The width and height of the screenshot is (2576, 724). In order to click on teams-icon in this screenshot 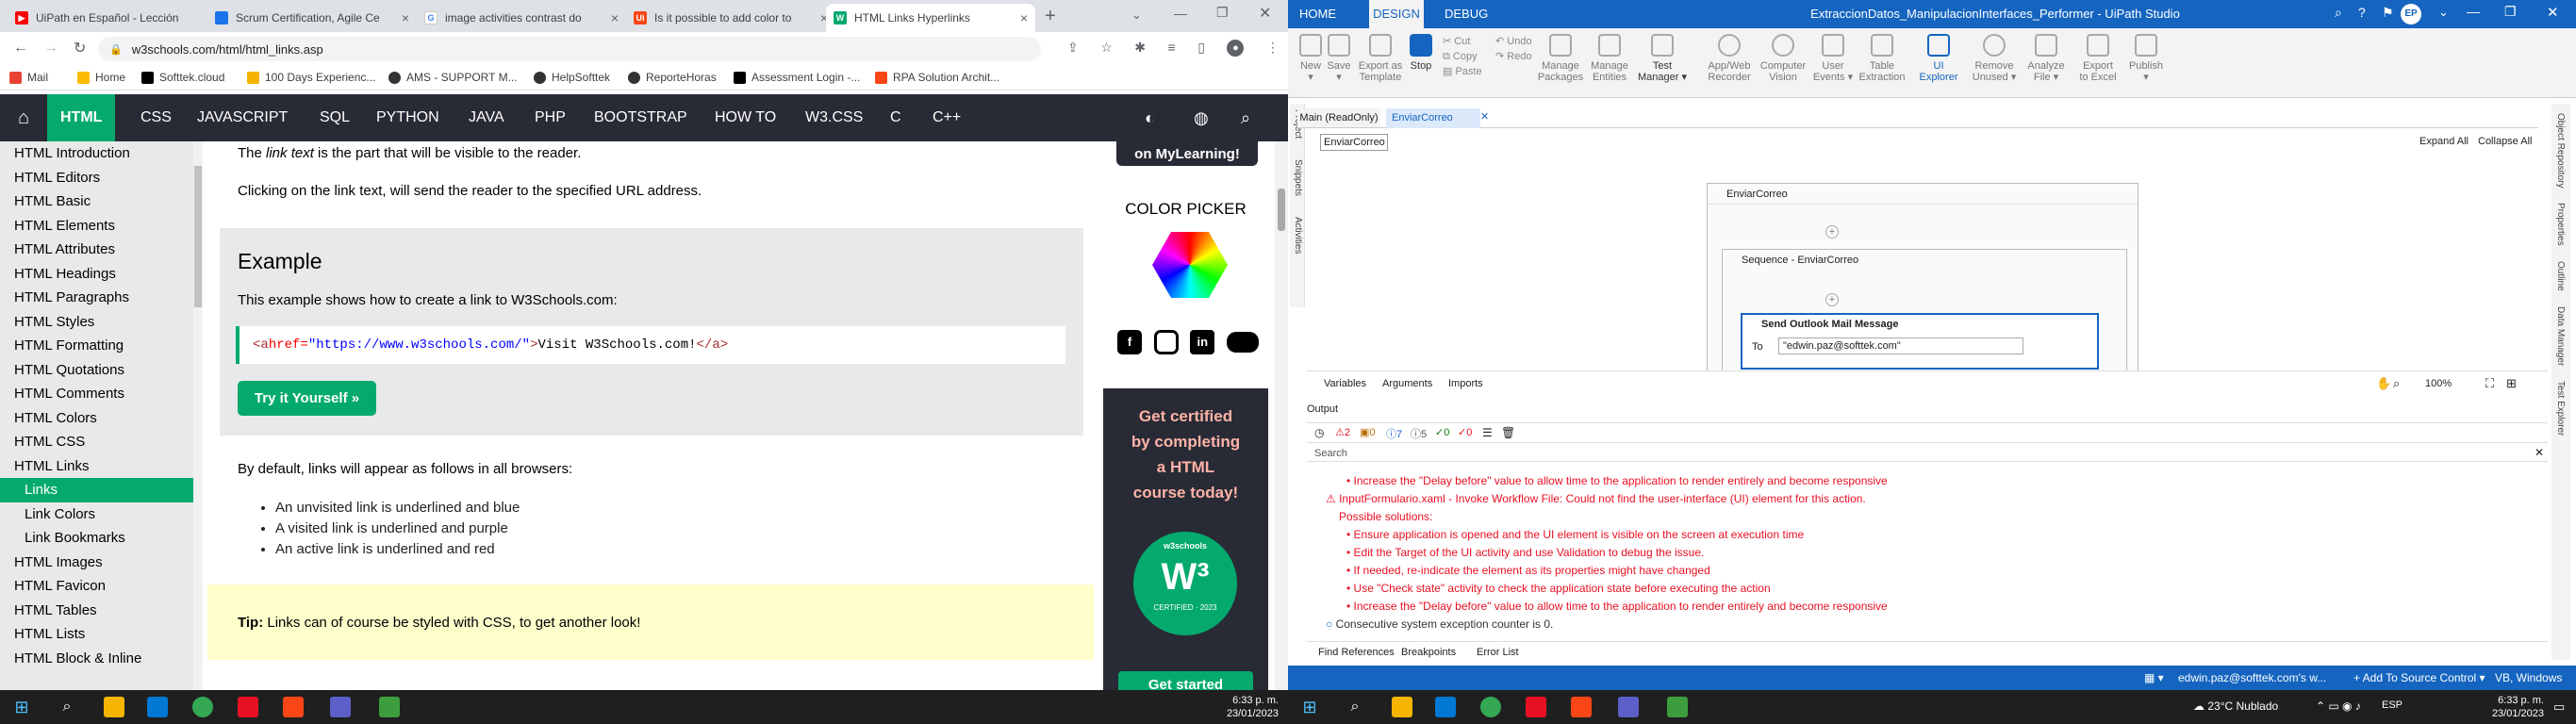, I will do `click(1628, 707)`.